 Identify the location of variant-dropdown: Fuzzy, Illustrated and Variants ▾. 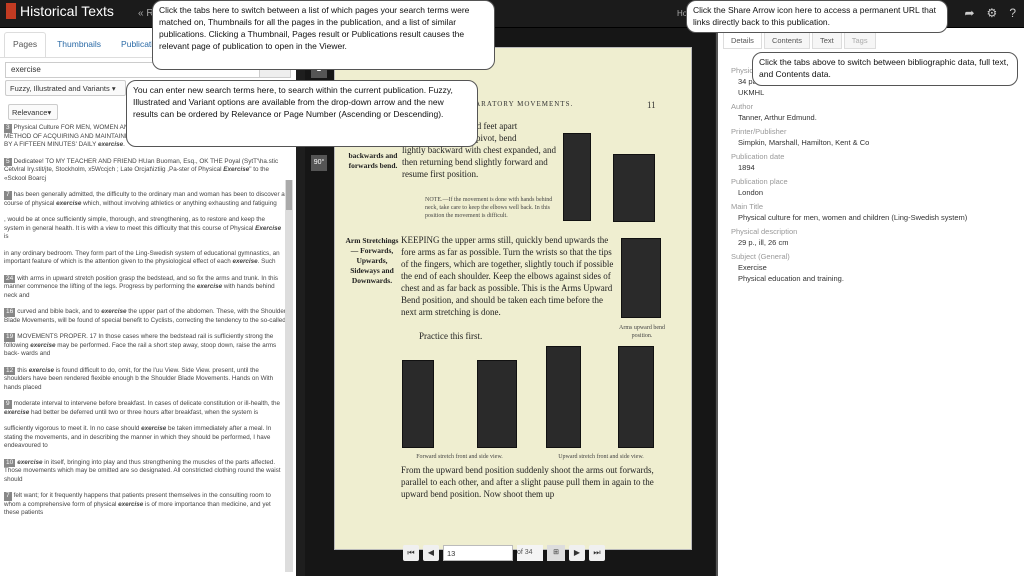
(65, 88).